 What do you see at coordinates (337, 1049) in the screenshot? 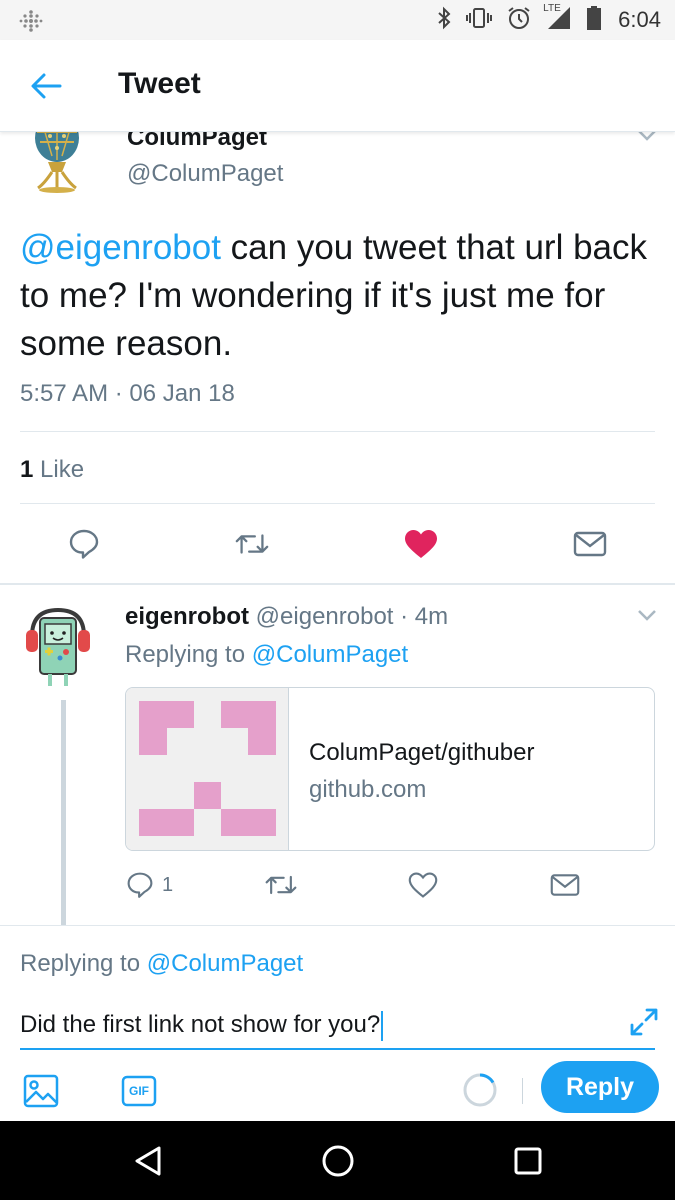
I see `input-underline` at bounding box center [337, 1049].